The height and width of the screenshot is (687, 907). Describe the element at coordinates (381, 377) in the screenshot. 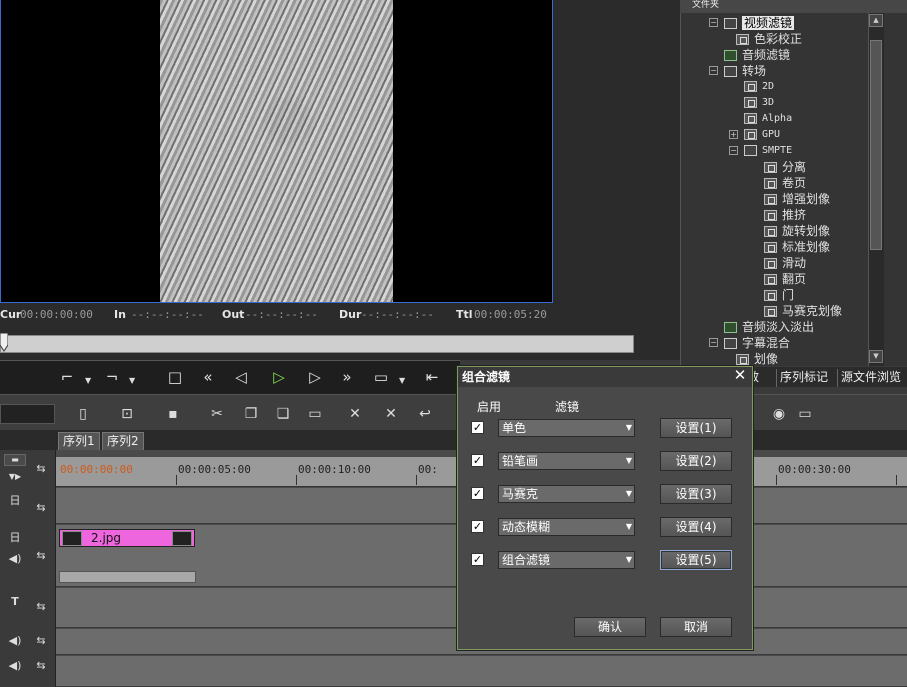

I see `loop-icon: ▭` at that location.